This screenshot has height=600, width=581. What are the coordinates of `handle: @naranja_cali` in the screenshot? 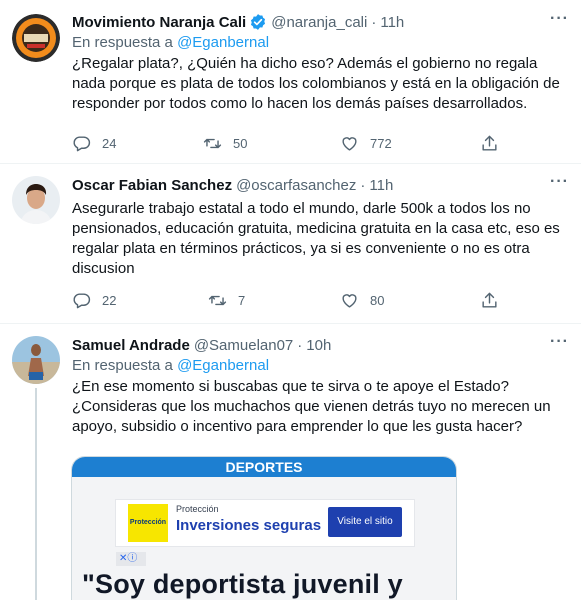 It's located at (319, 22).